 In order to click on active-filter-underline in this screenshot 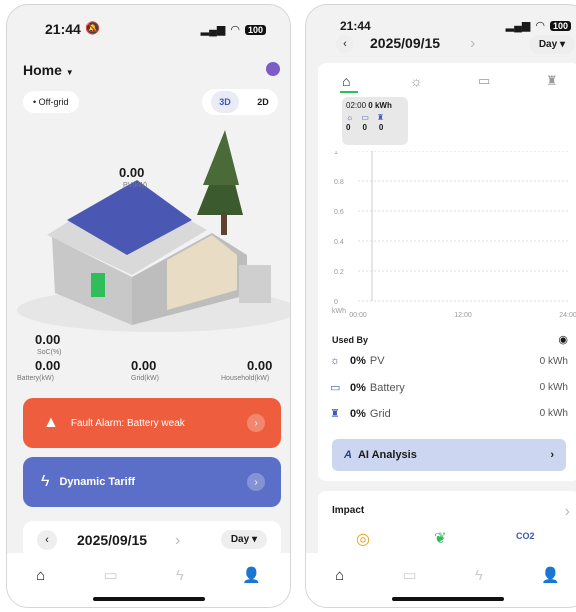, I will do `click(349, 92)`.